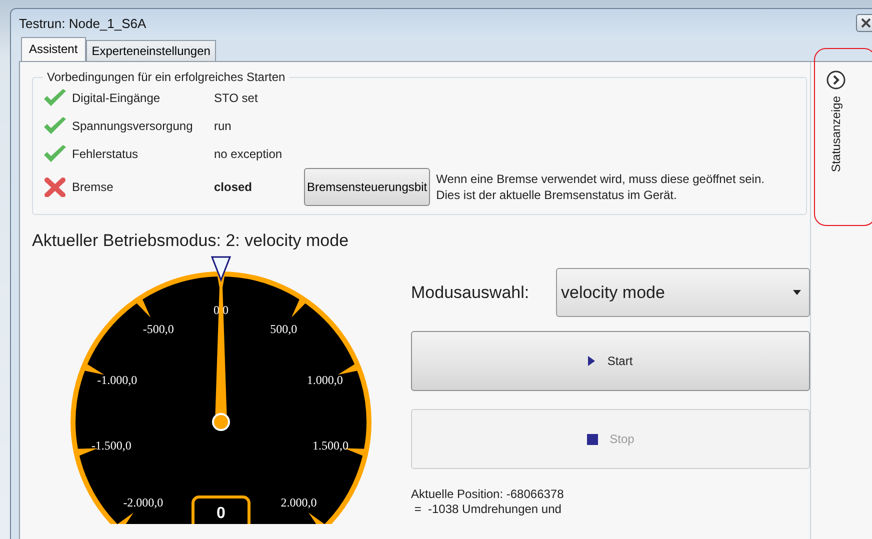 The image size is (872, 539). What do you see at coordinates (166, 77) in the screenshot?
I see `group-title: Vorbedingungen für ein erfolgreiches Starten` at bounding box center [166, 77].